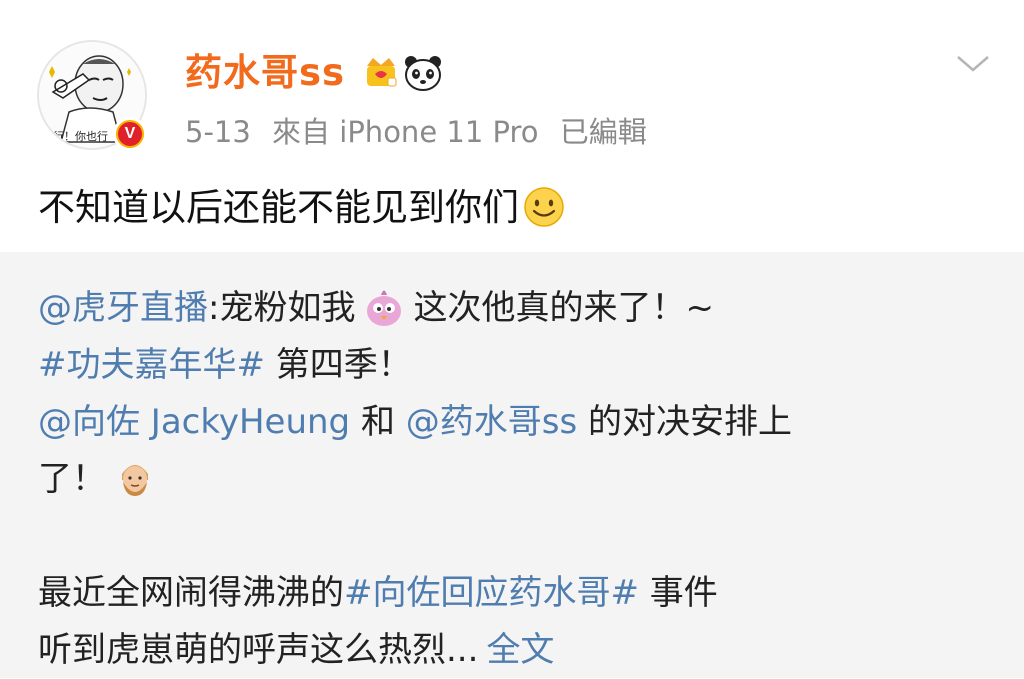  What do you see at coordinates (123, 308) in the screenshot?
I see `mention-huya: @虎牙直播` at bounding box center [123, 308].